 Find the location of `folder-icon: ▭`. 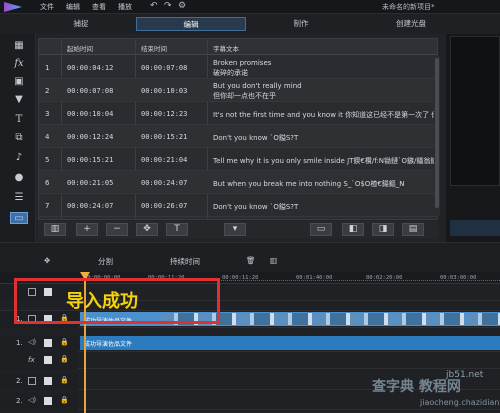

folder-icon: ▭ is located at coordinates (321, 229).